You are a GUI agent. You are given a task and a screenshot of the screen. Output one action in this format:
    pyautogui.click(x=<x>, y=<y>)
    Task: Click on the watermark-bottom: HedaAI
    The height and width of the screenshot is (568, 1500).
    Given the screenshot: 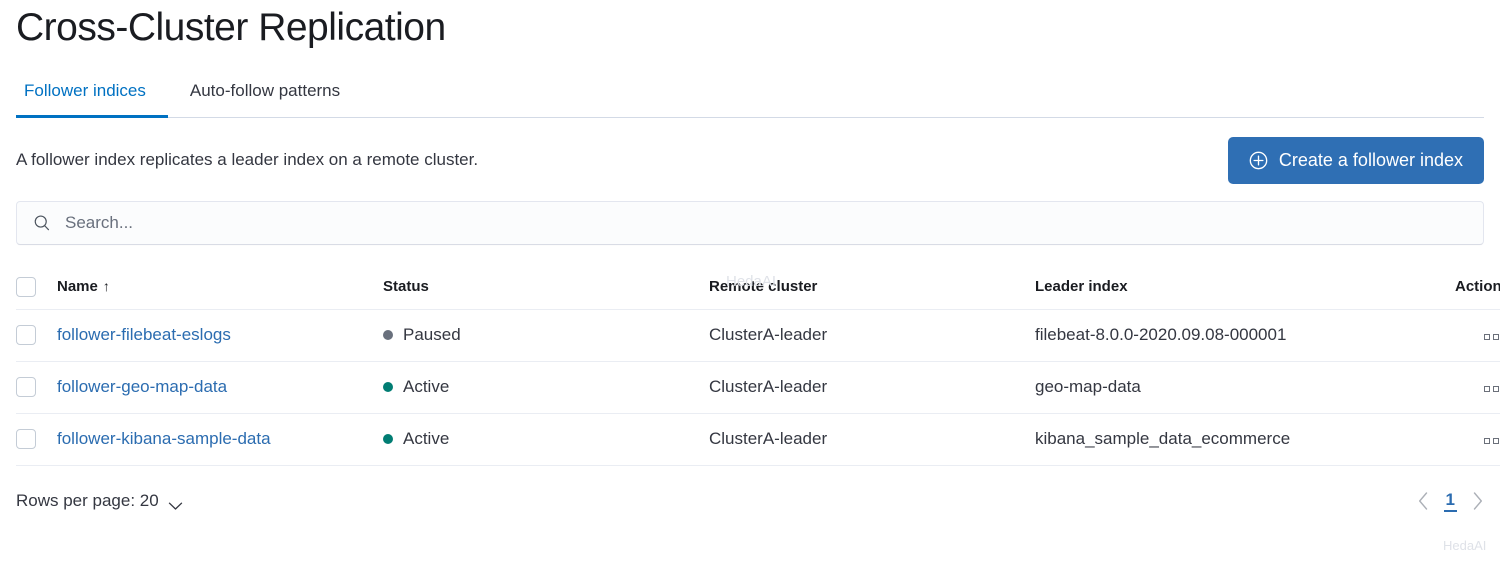 What is the action you would take?
    pyautogui.click(x=1465, y=545)
    